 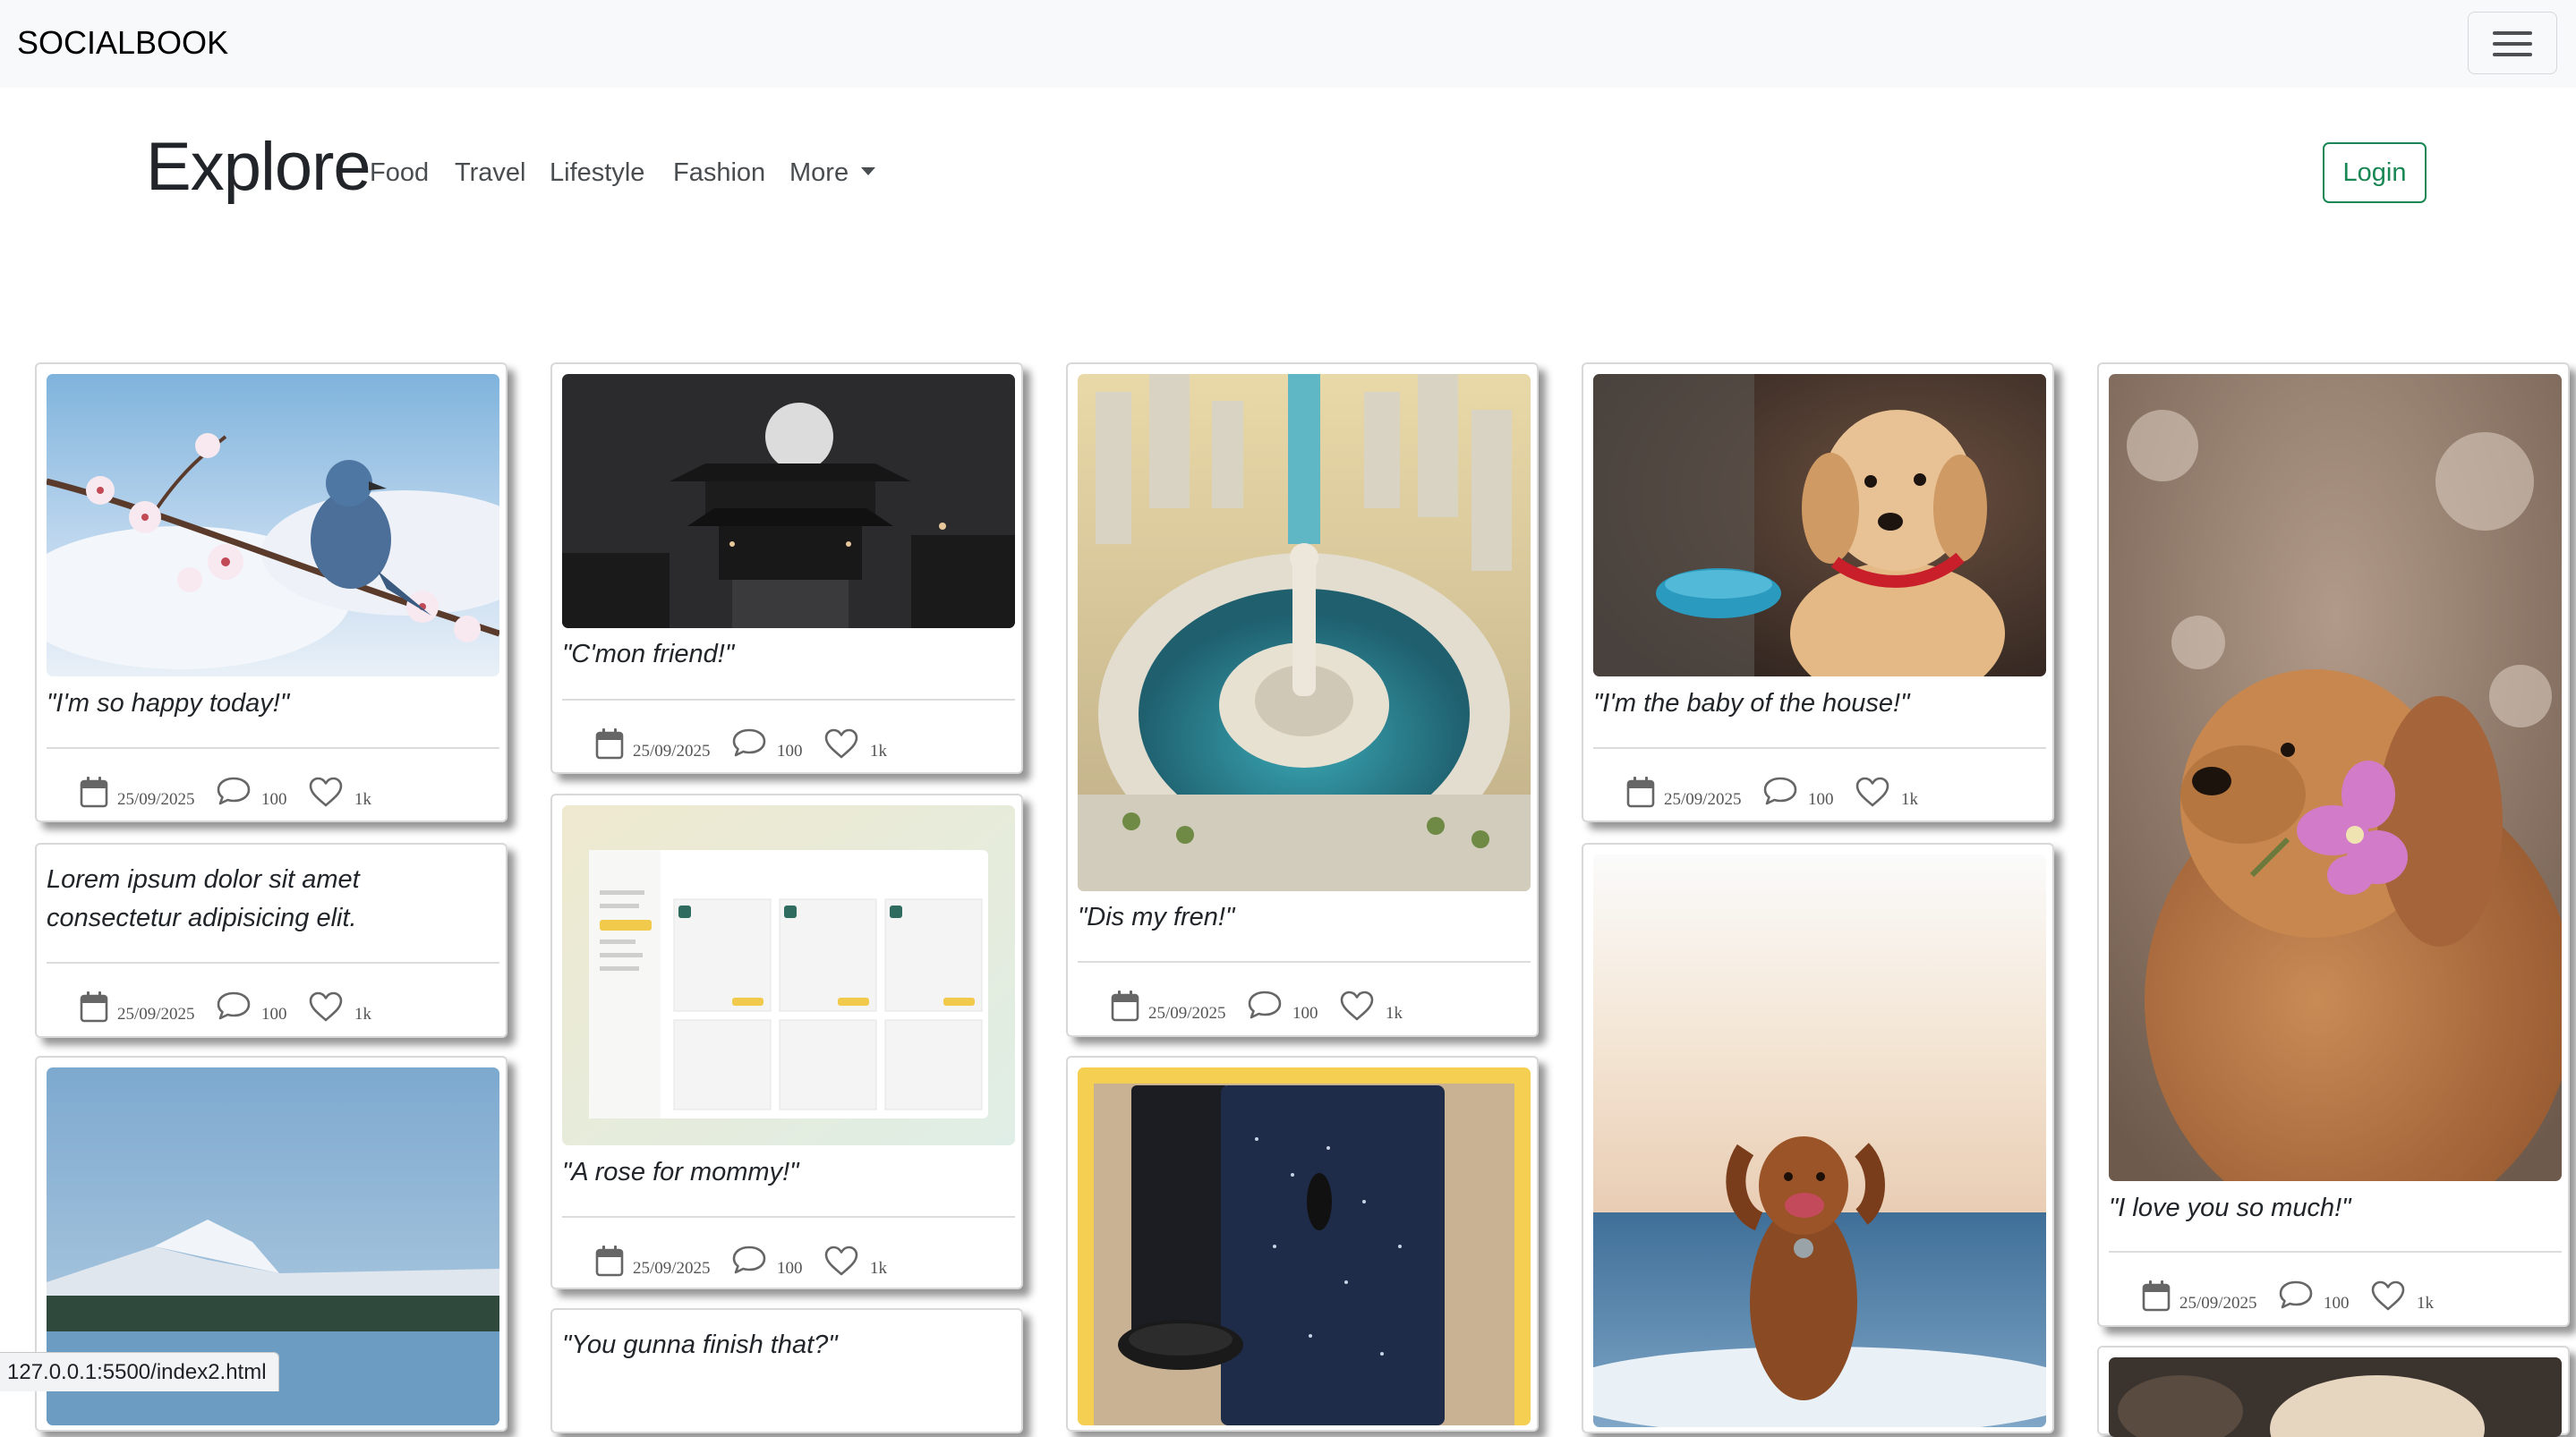 I want to click on status-bar-url: 127.0.0.1:5500/index2.html, so click(x=139, y=1372).